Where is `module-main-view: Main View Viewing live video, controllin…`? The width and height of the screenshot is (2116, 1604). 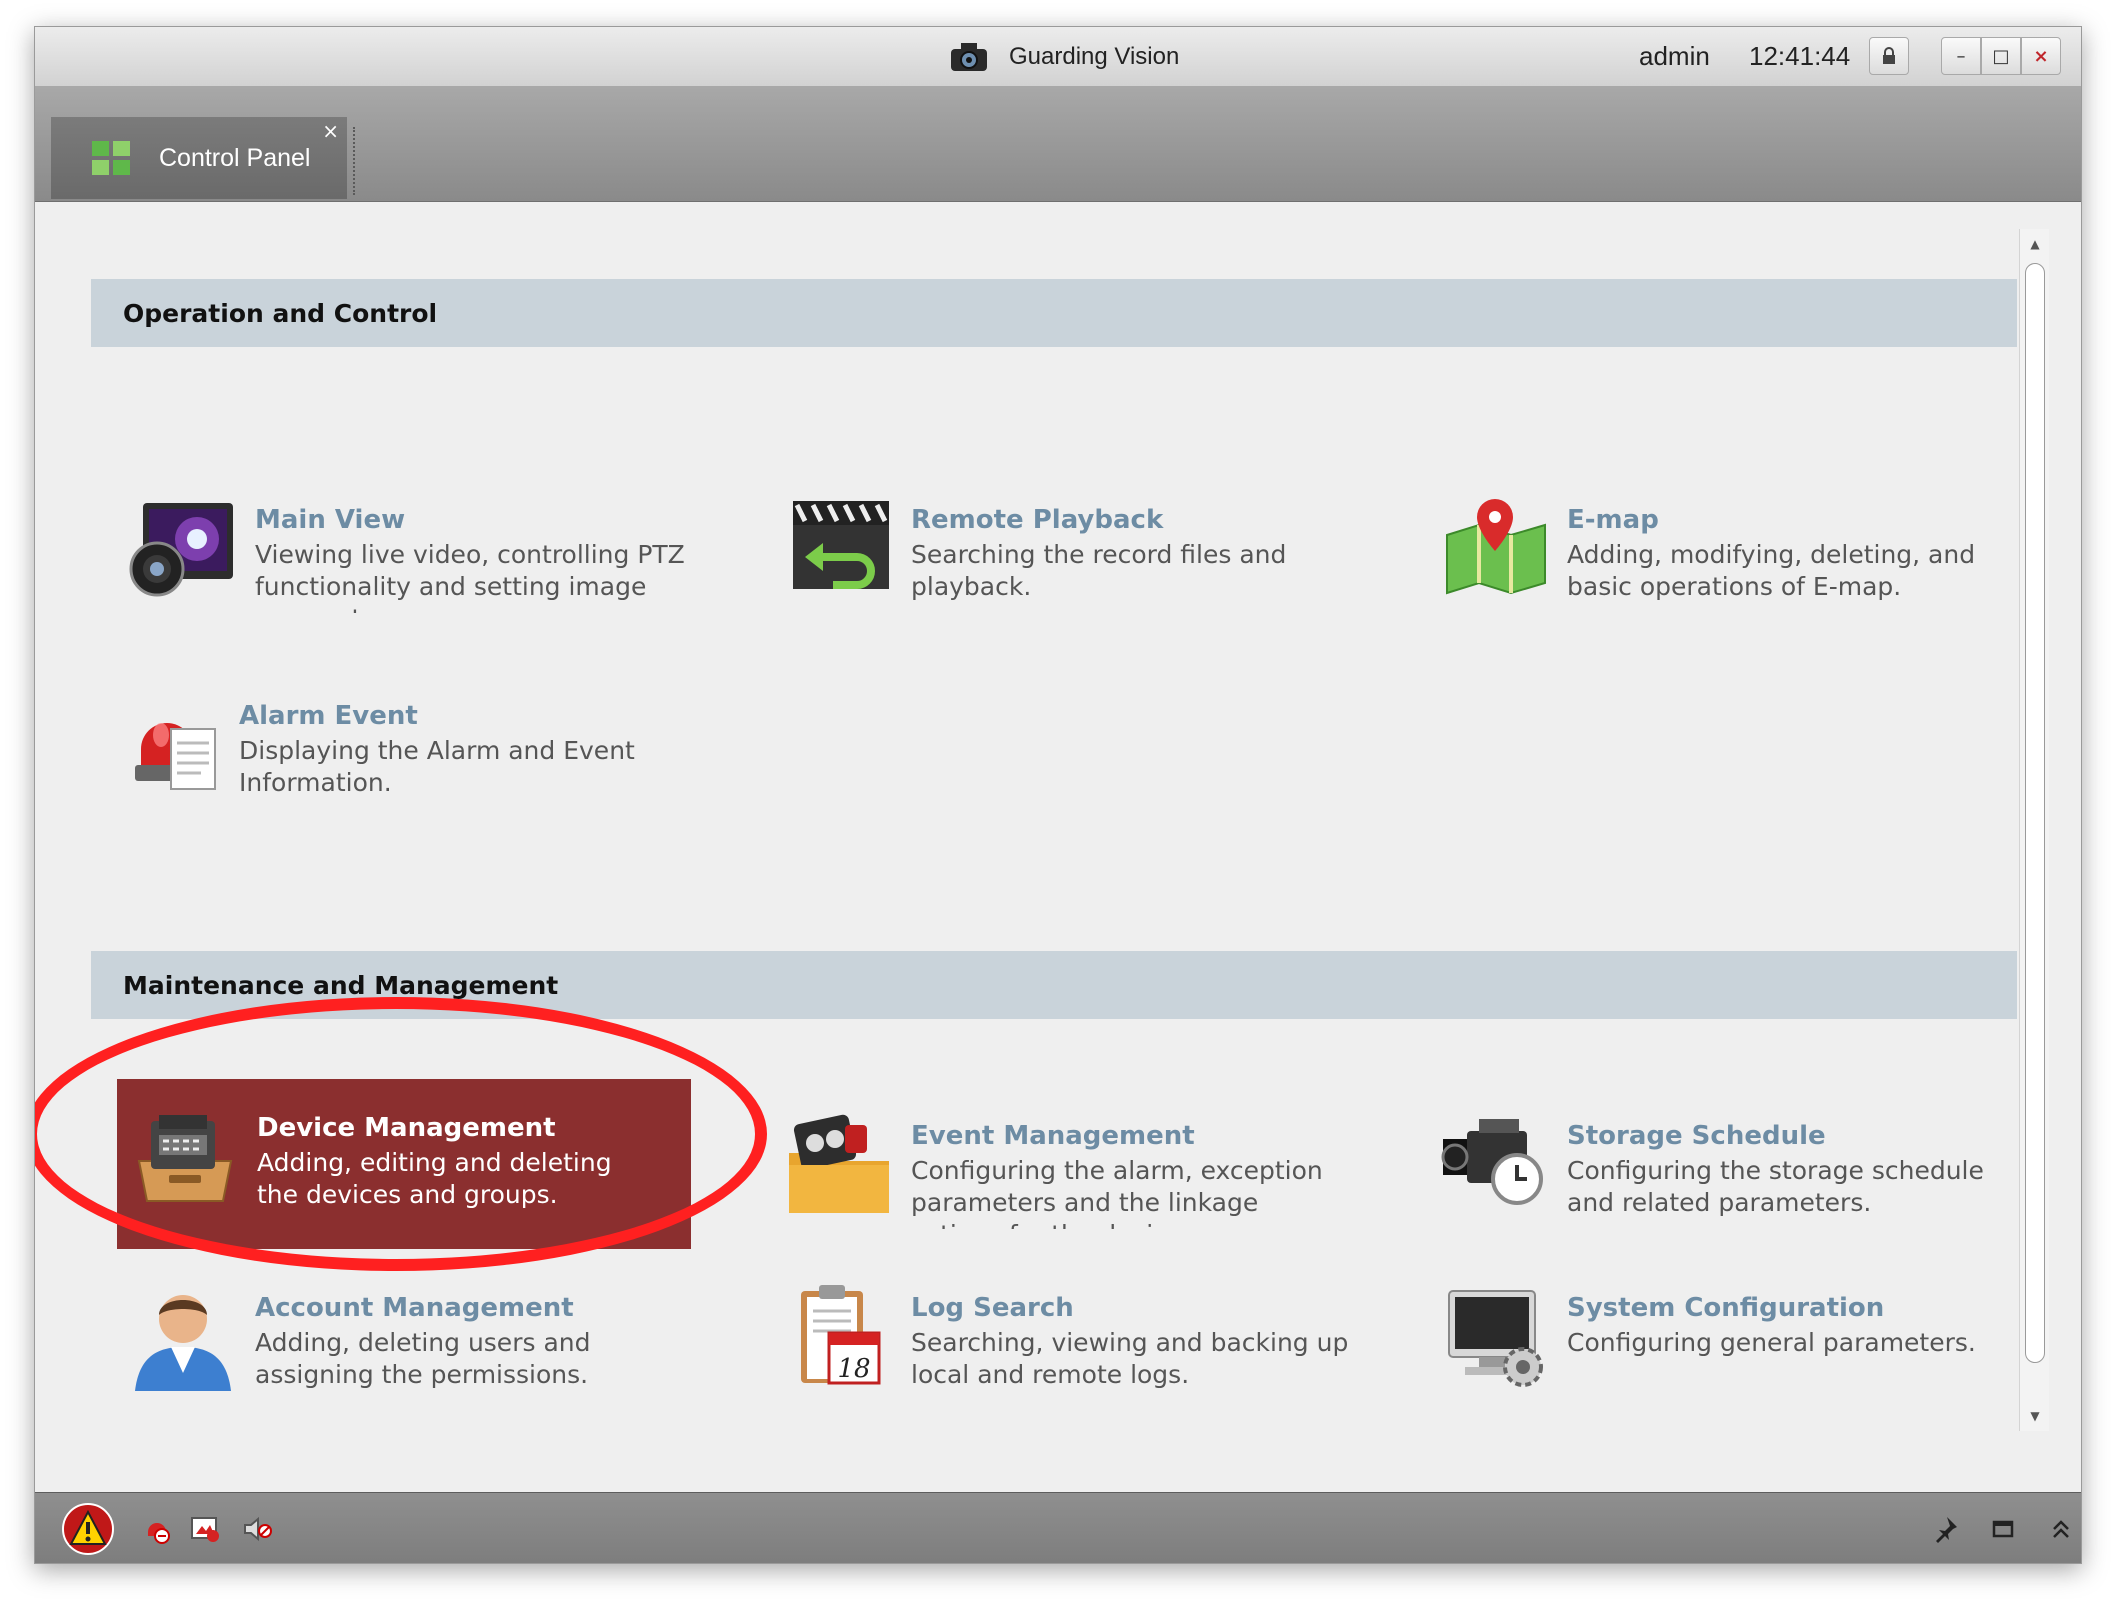 module-main-view: Main View Viewing live video, controllin… is located at coordinates (411, 557).